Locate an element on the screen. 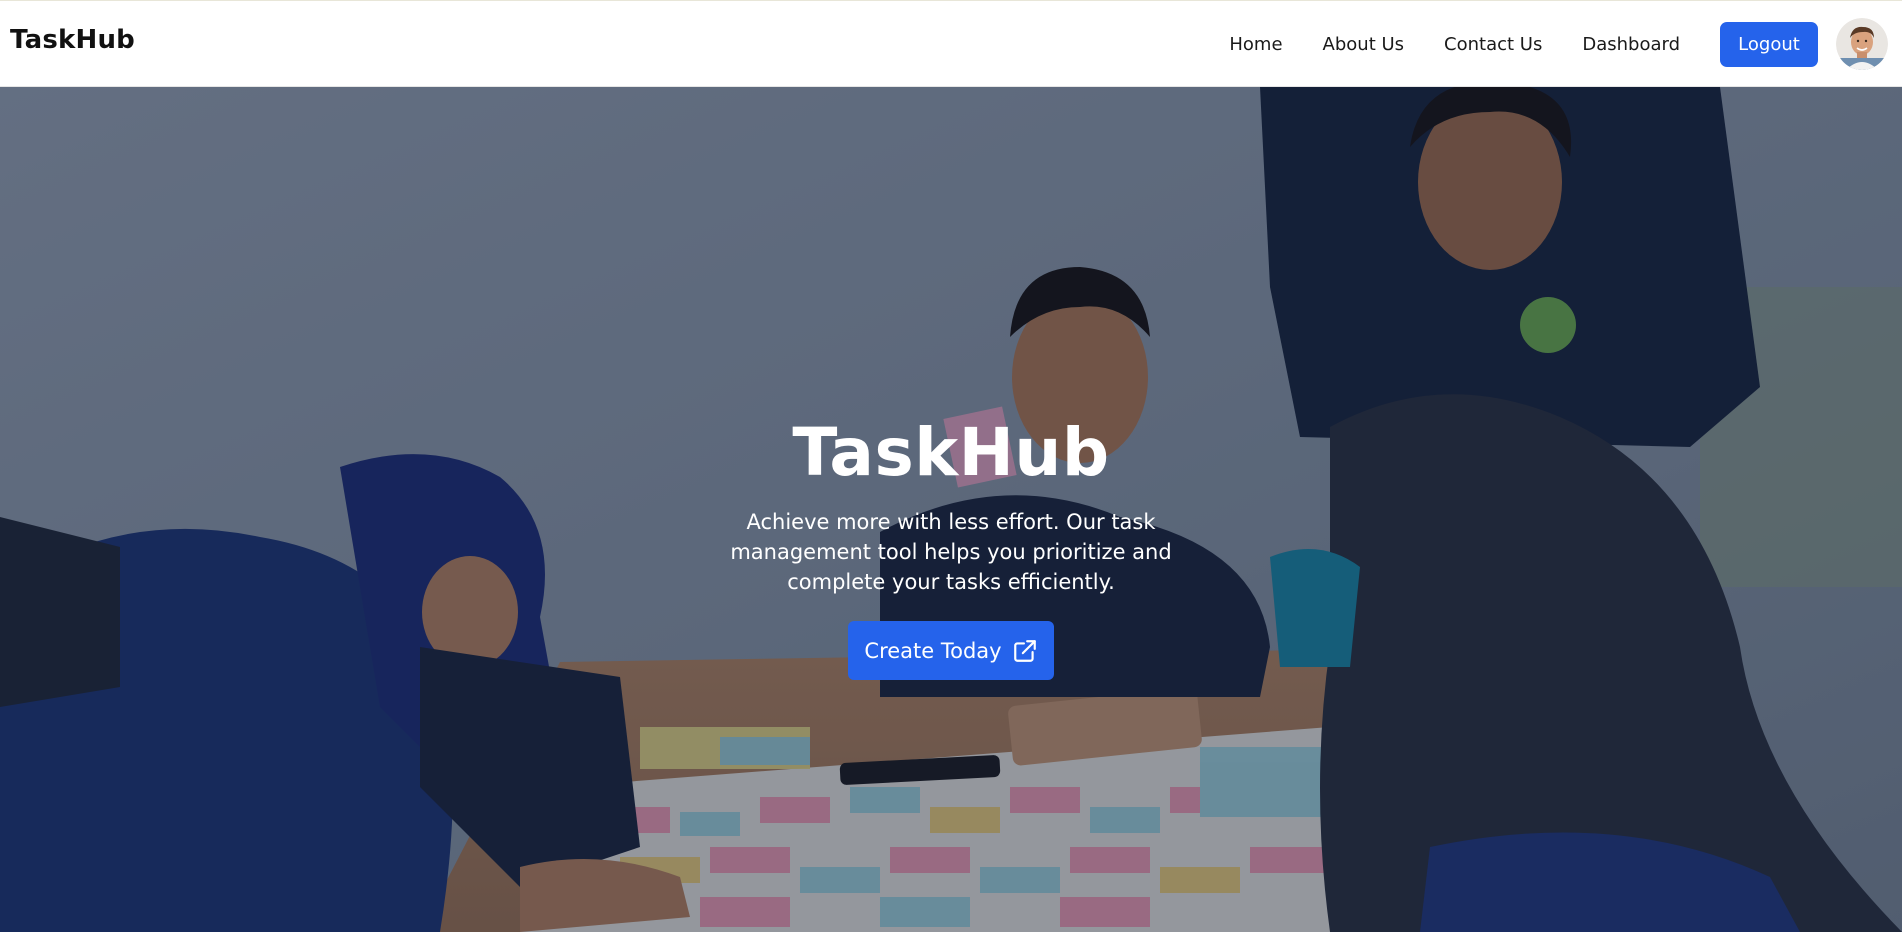  create-today-label: Create Today is located at coordinates (933, 650).